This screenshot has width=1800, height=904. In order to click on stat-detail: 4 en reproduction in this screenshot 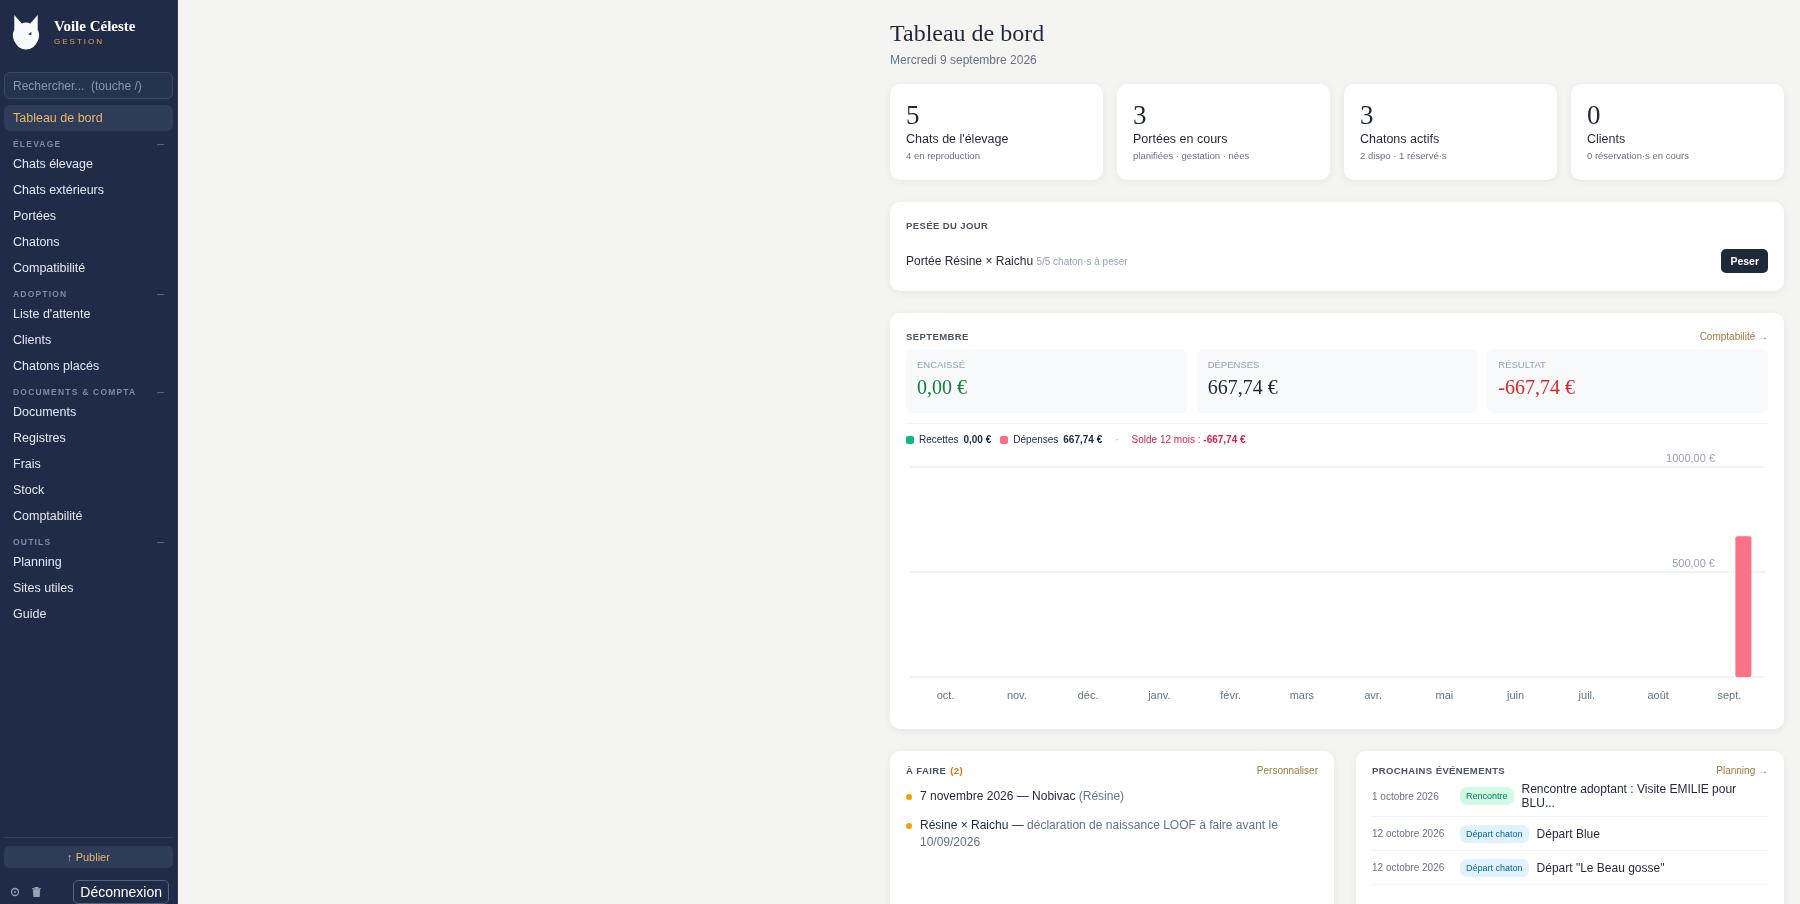, I will do `click(943, 155)`.